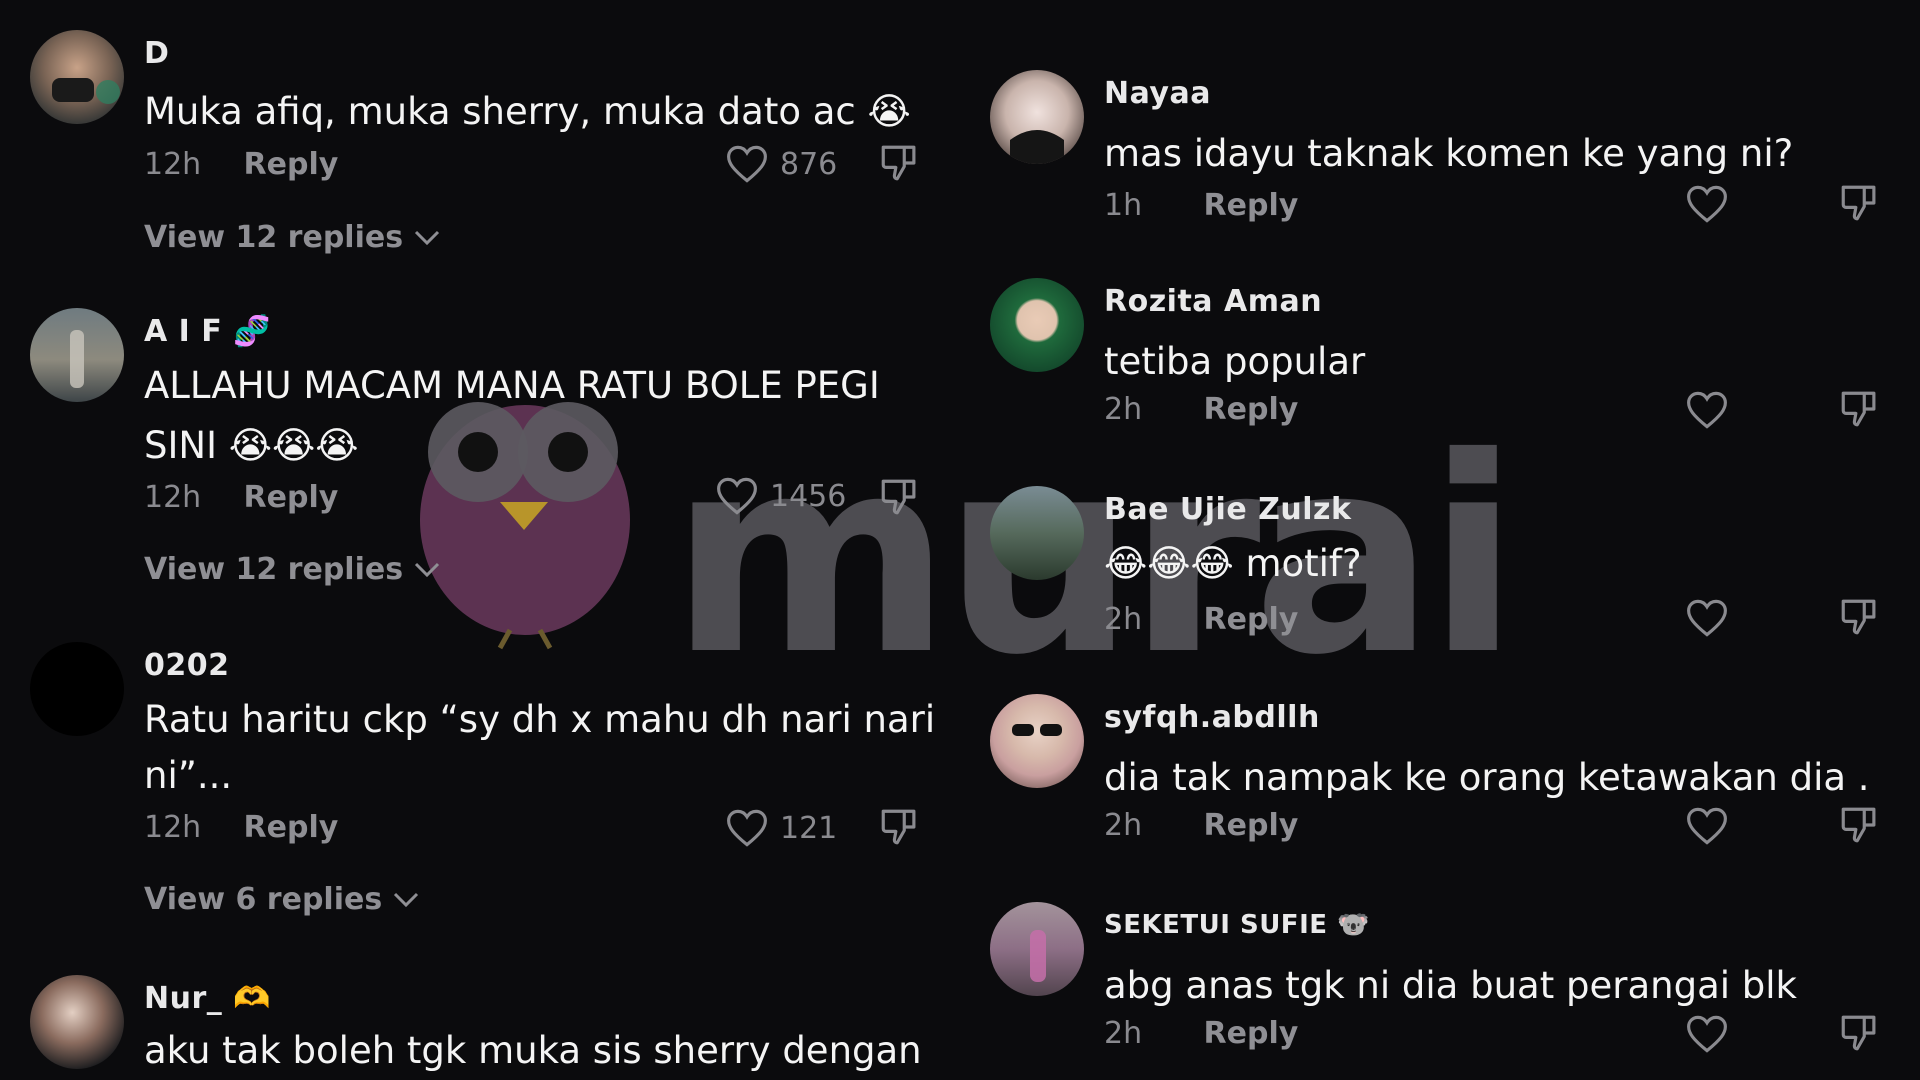 The width and height of the screenshot is (1920, 1080). I want to click on comment-text: mas idayu taknak komen ke yang ni?, so click(1449, 153).